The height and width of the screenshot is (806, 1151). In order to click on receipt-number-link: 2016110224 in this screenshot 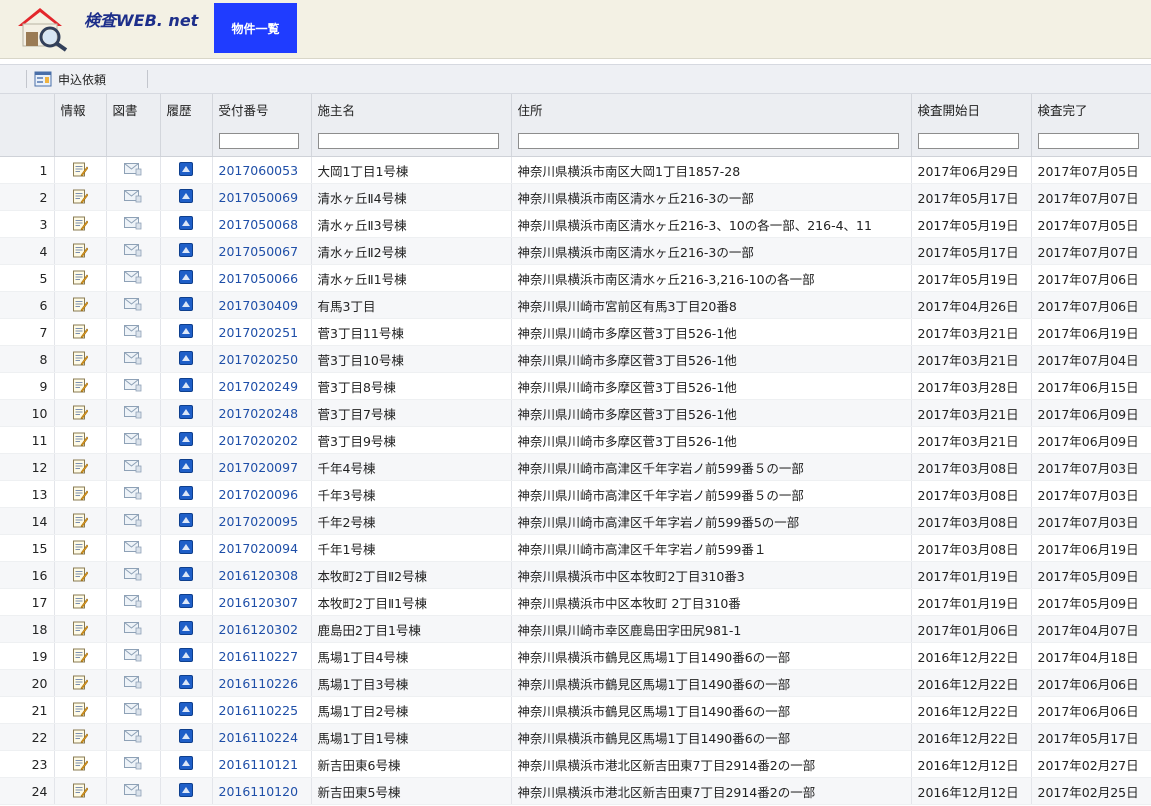, I will do `click(262, 737)`.